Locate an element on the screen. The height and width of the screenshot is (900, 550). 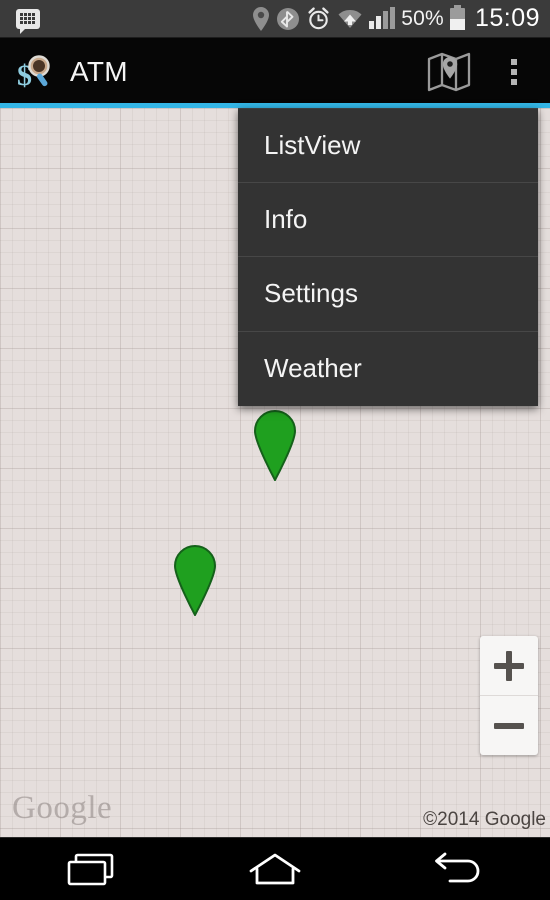
back-button is located at coordinates (458, 869).